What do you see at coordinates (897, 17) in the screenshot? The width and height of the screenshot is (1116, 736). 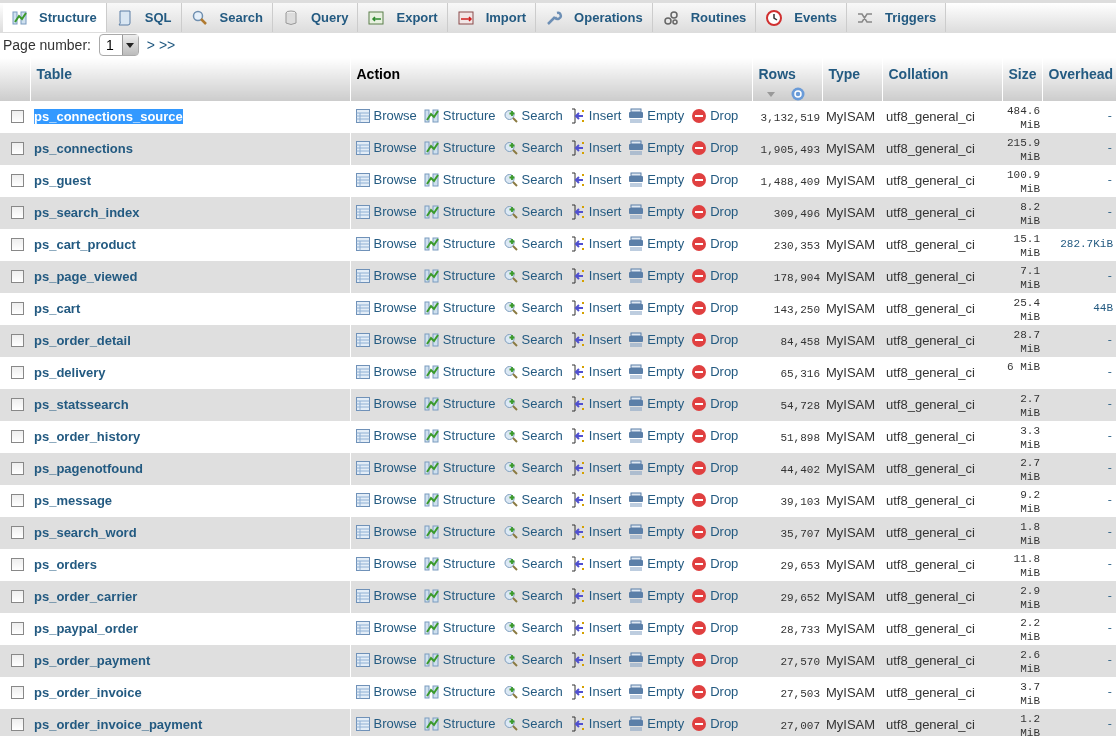 I see `tab: Triggers` at bounding box center [897, 17].